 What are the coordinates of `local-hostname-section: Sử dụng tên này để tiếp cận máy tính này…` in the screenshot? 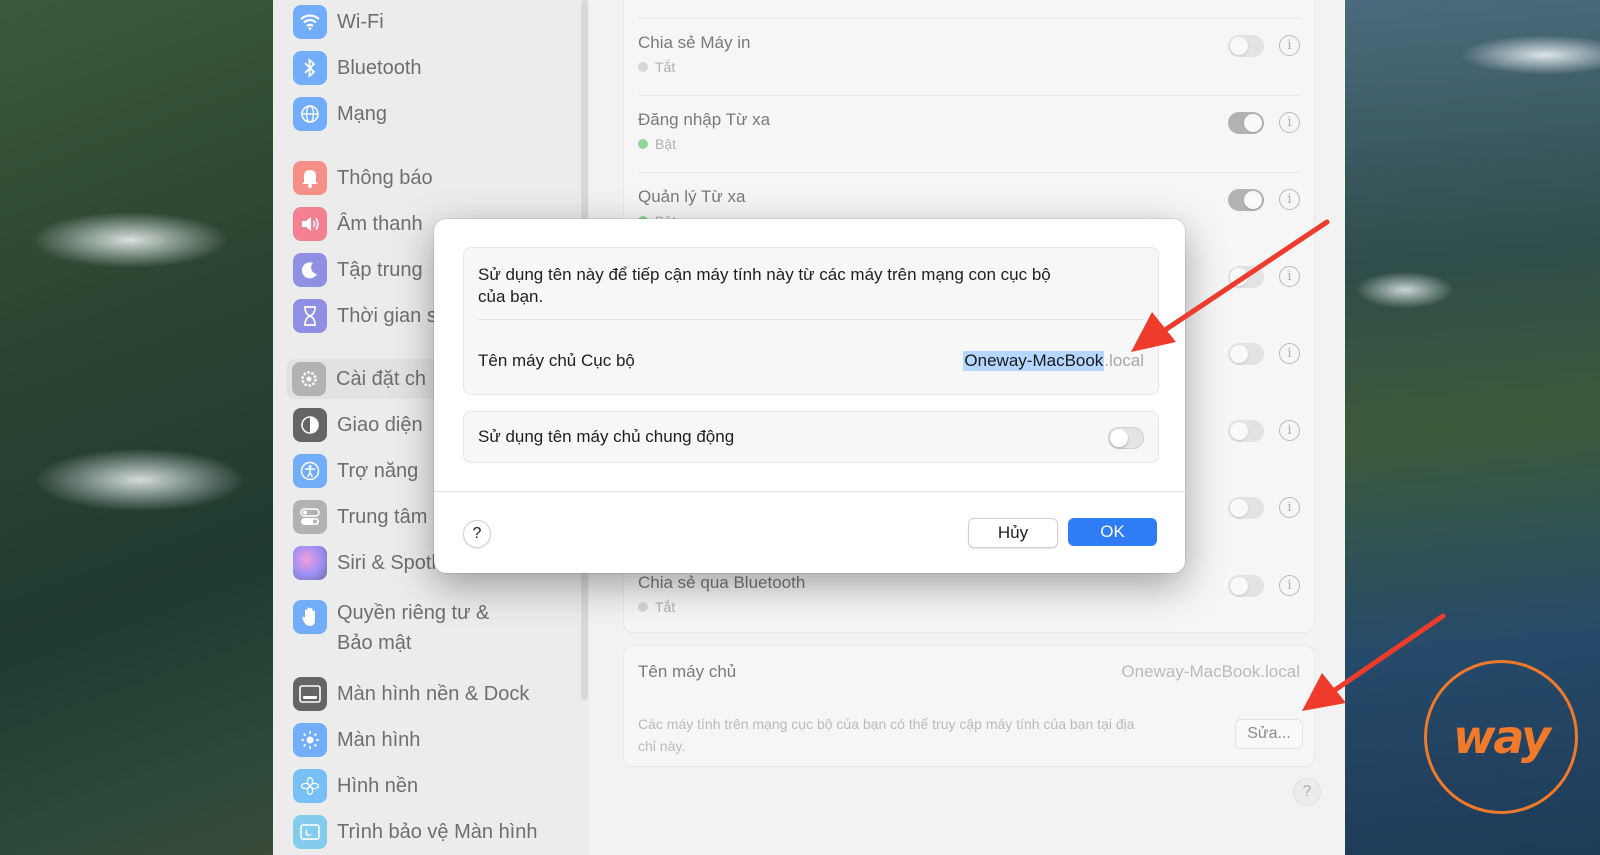 It's located at (811, 321).